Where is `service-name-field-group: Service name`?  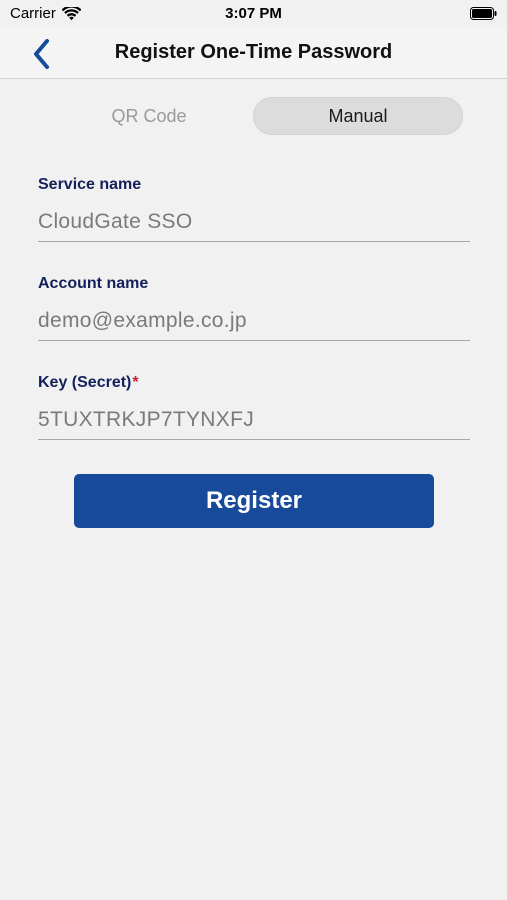
service-name-field-group: Service name is located at coordinates (254, 209).